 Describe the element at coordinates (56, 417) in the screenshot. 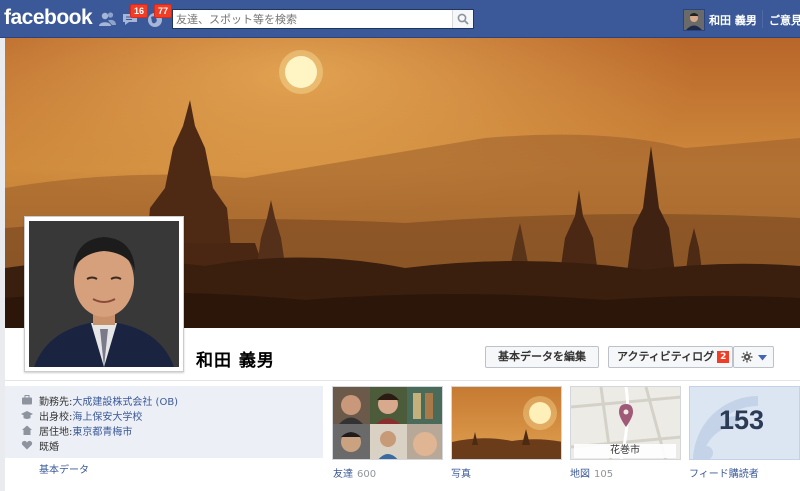

I see `about-school-label: 出身校:` at that location.